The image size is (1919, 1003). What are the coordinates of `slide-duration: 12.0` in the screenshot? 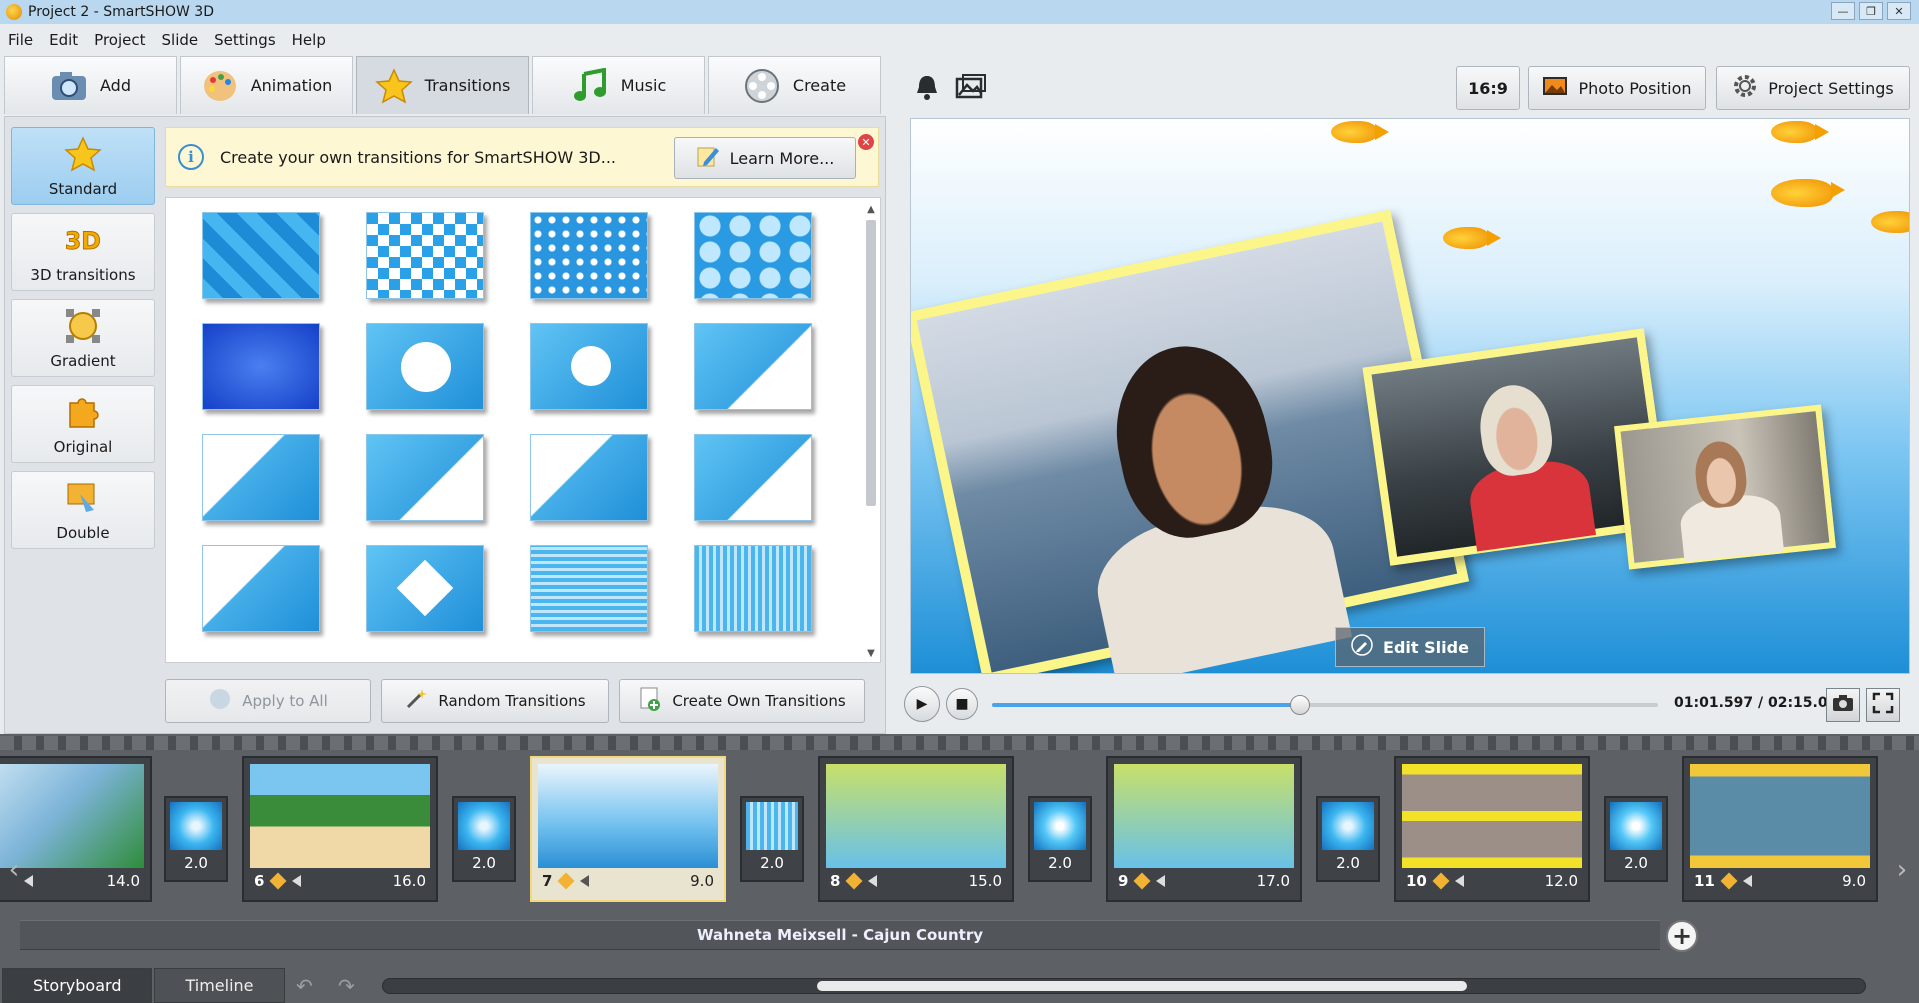 It's located at (1561, 881).